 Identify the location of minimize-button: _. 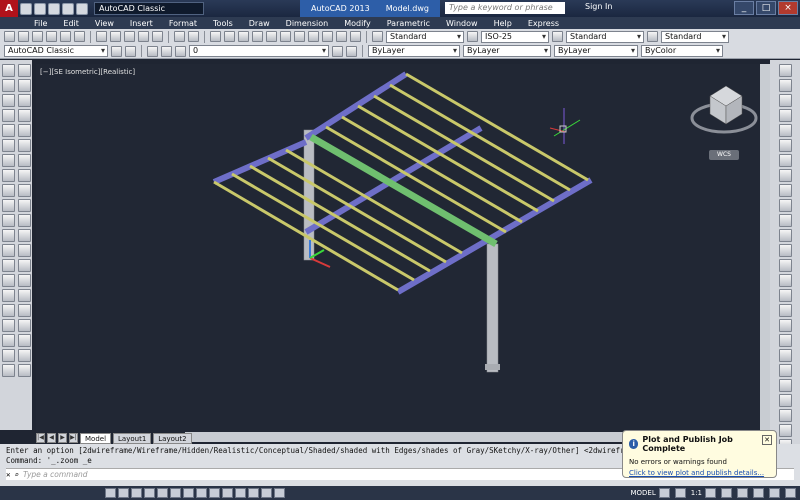
(744, 8).